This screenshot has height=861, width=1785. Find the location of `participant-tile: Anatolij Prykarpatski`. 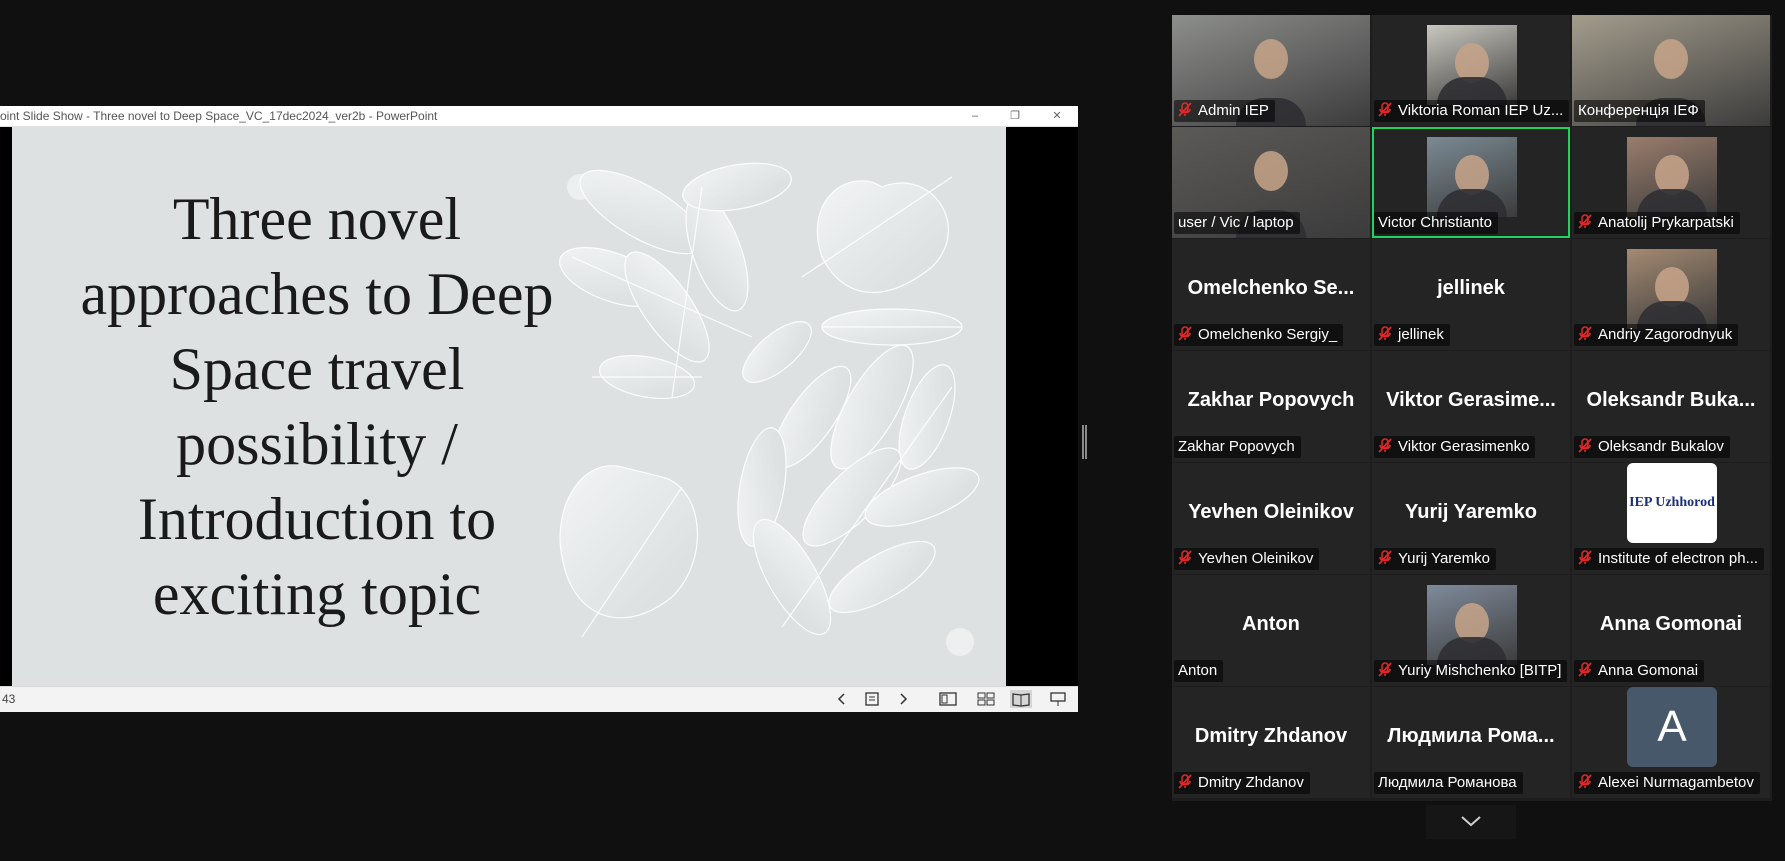

participant-tile: Anatolij Prykarpatski is located at coordinates (1671, 182).